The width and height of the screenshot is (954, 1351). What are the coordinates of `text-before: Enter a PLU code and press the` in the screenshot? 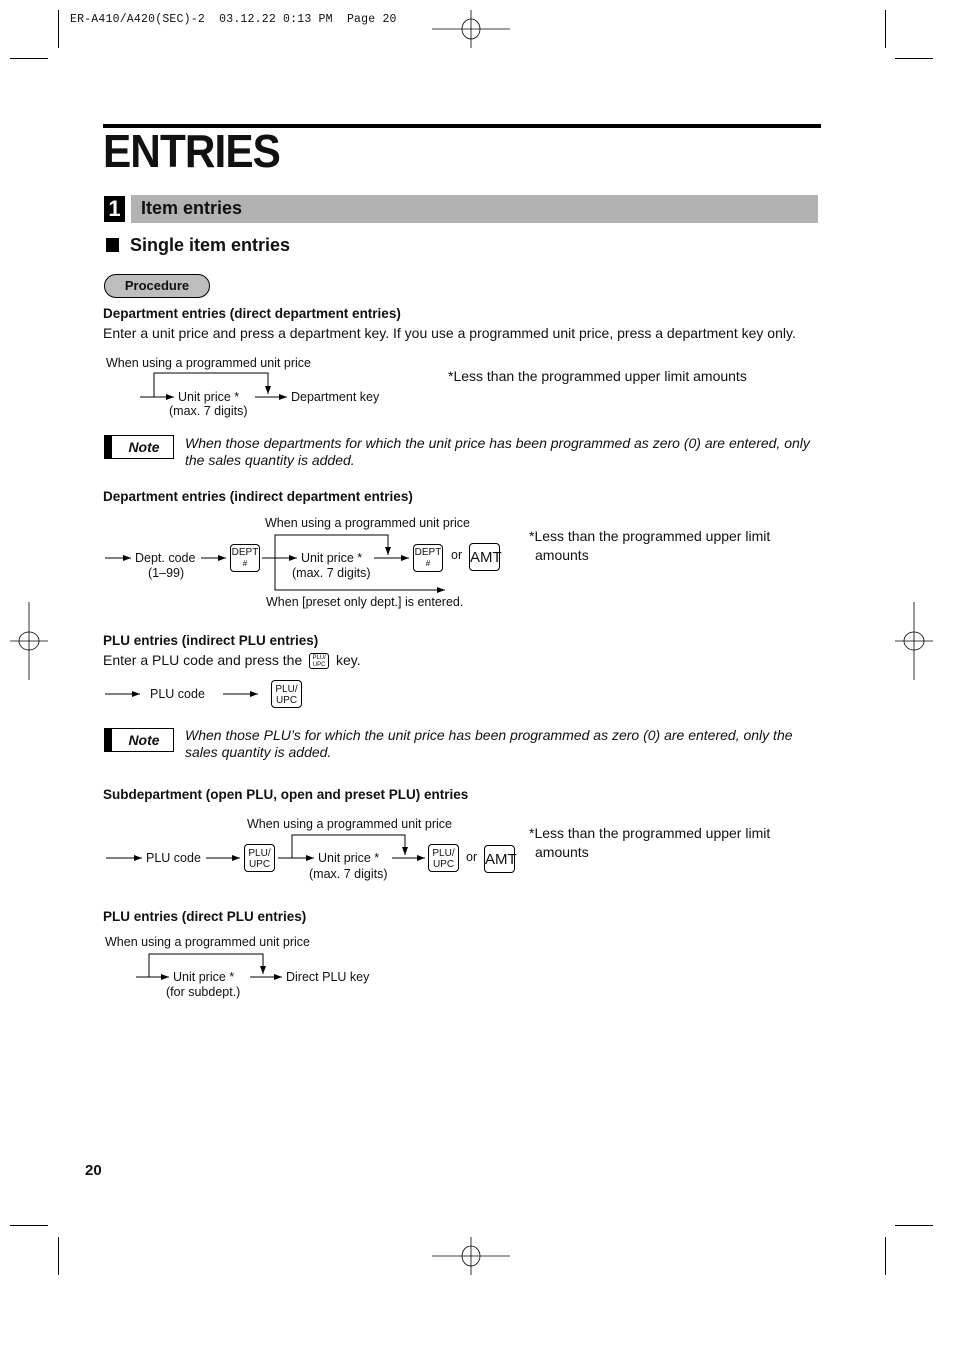 It's located at (203, 660).